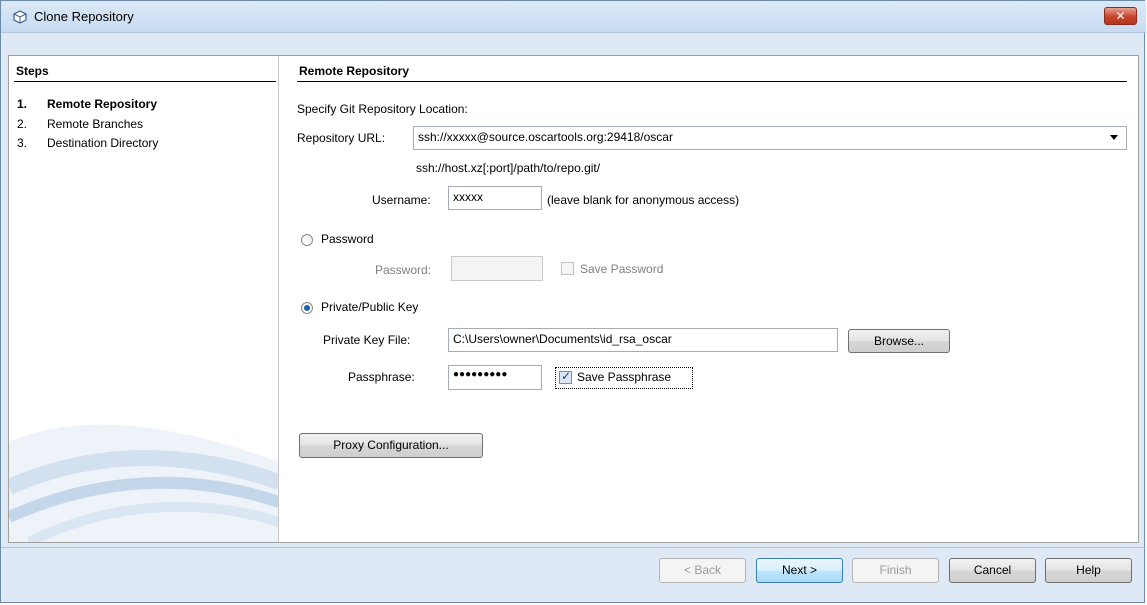 Image resolution: width=1147 pixels, height=605 pixels. Describe the element at coordinates (497, 268) in the screenshot. I see `password-field` at that location.